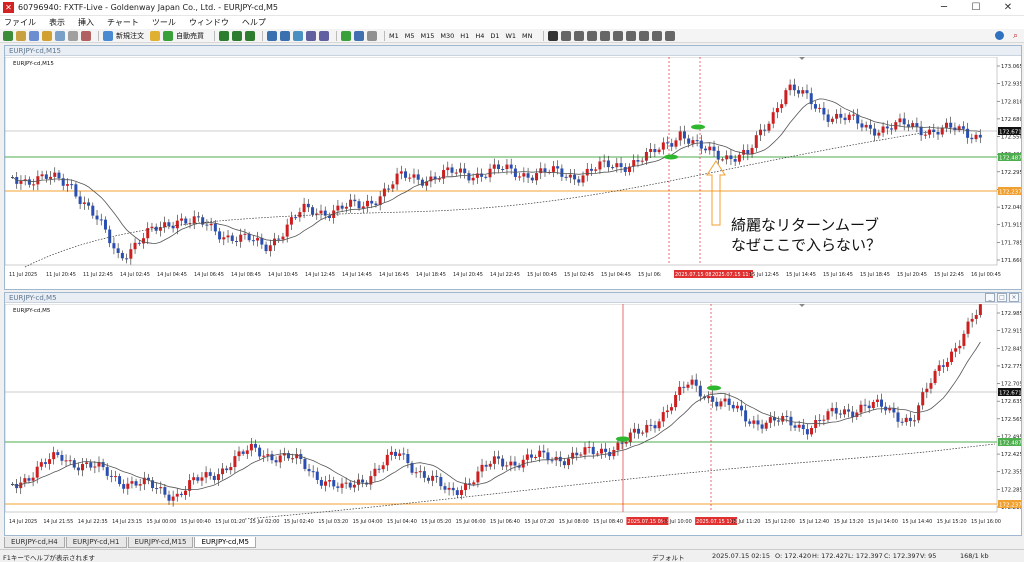 This screenshot has height=562, width=1024. What do you see at coordinates (96, 542) in the screenshot?
I see `tab-h1: EURJPY-cd,H1` at bounding box center [96, 542].